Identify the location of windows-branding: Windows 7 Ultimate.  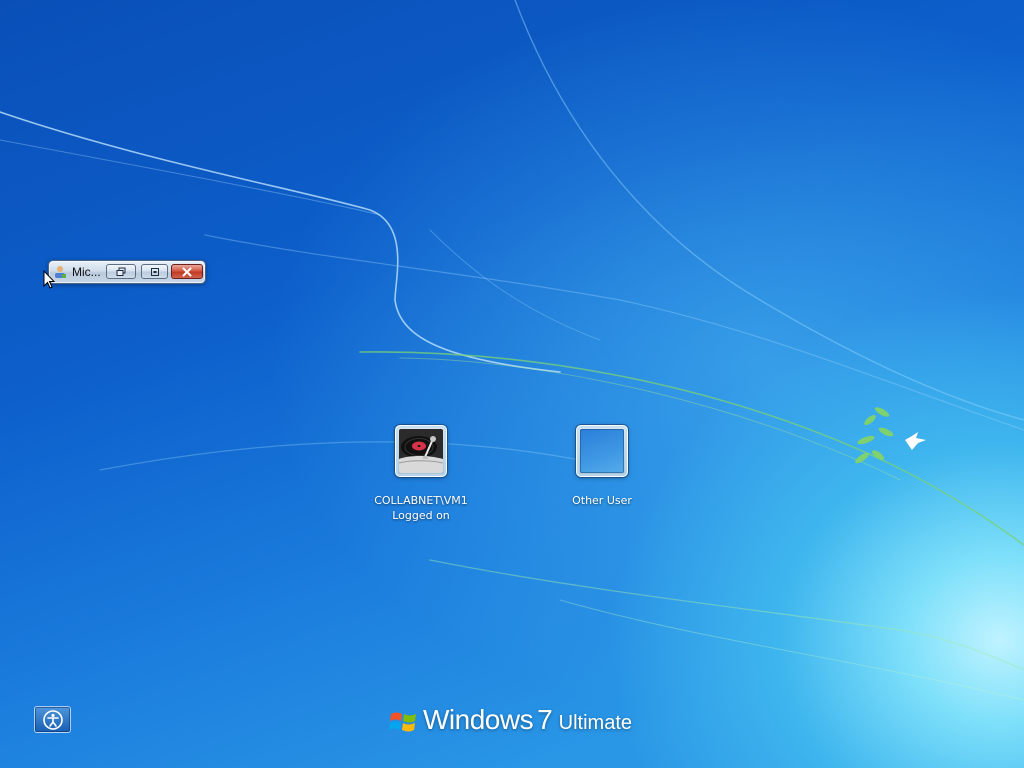
(510, 722).